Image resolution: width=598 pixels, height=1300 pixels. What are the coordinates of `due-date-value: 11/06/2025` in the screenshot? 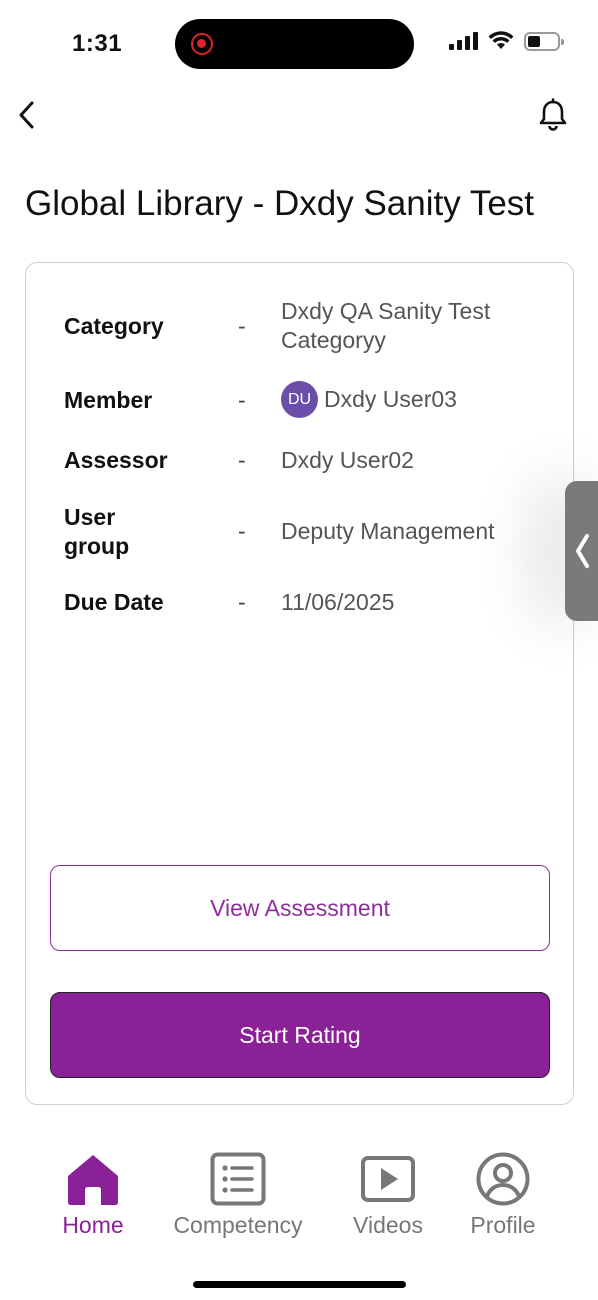 It's located at (338, 602).